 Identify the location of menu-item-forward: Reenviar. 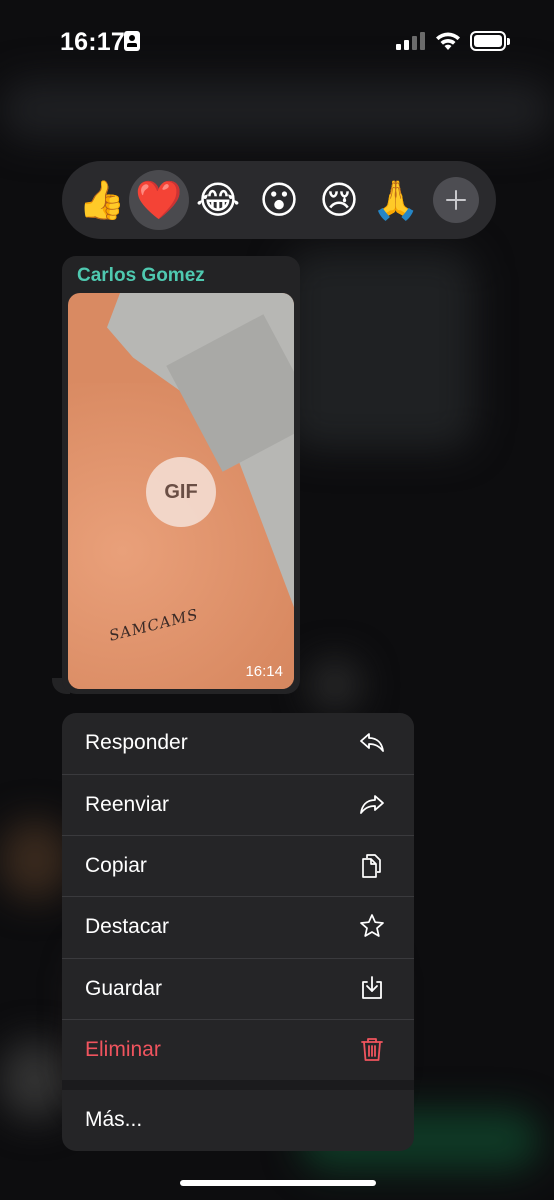
(238, 805).